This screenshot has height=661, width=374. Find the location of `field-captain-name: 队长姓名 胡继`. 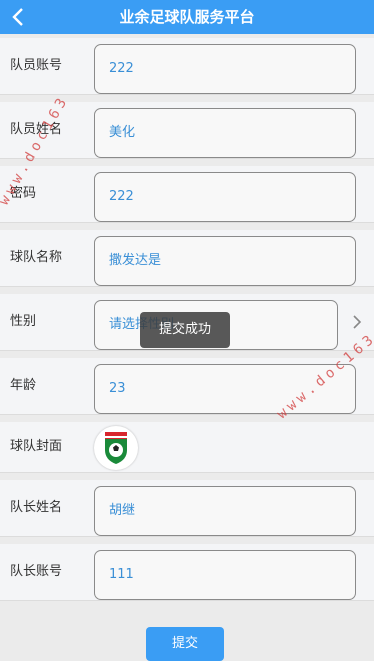

field-captain-name: 队长姓名 胡继 is located at coordinates (187, 508).